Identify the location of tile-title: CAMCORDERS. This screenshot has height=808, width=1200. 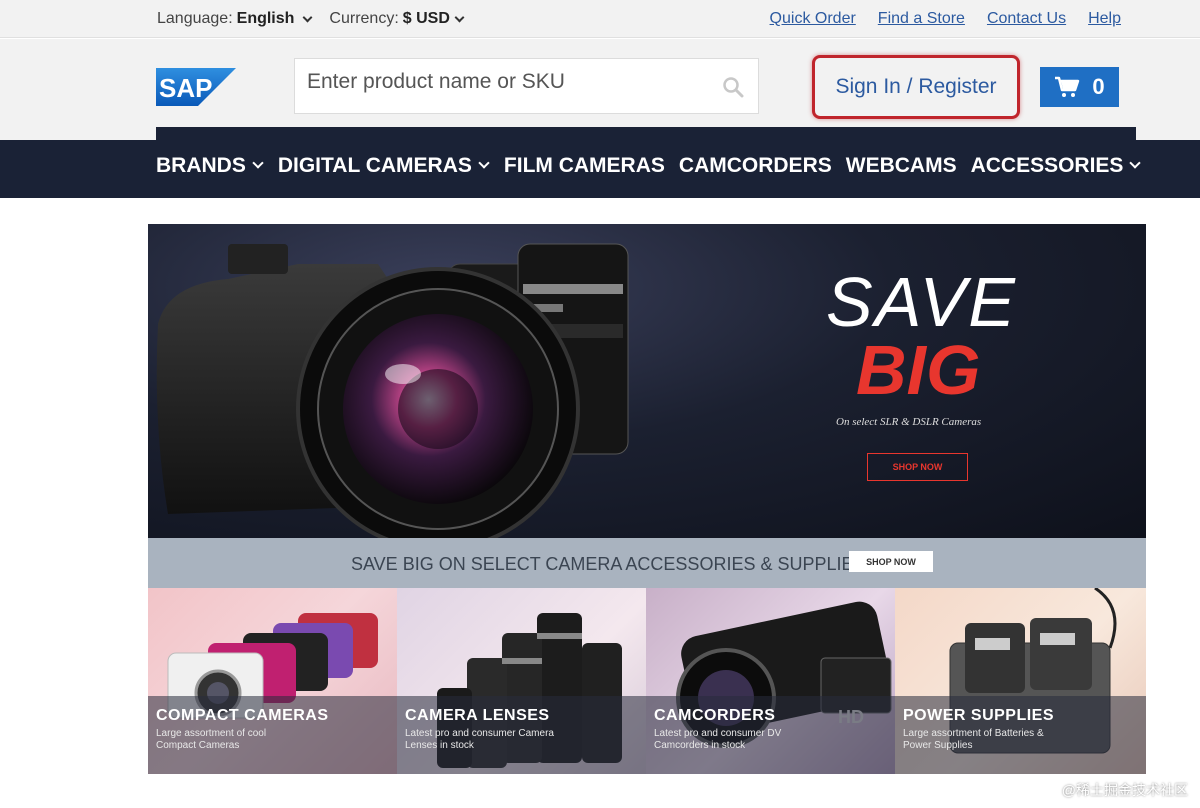
(715, 715).